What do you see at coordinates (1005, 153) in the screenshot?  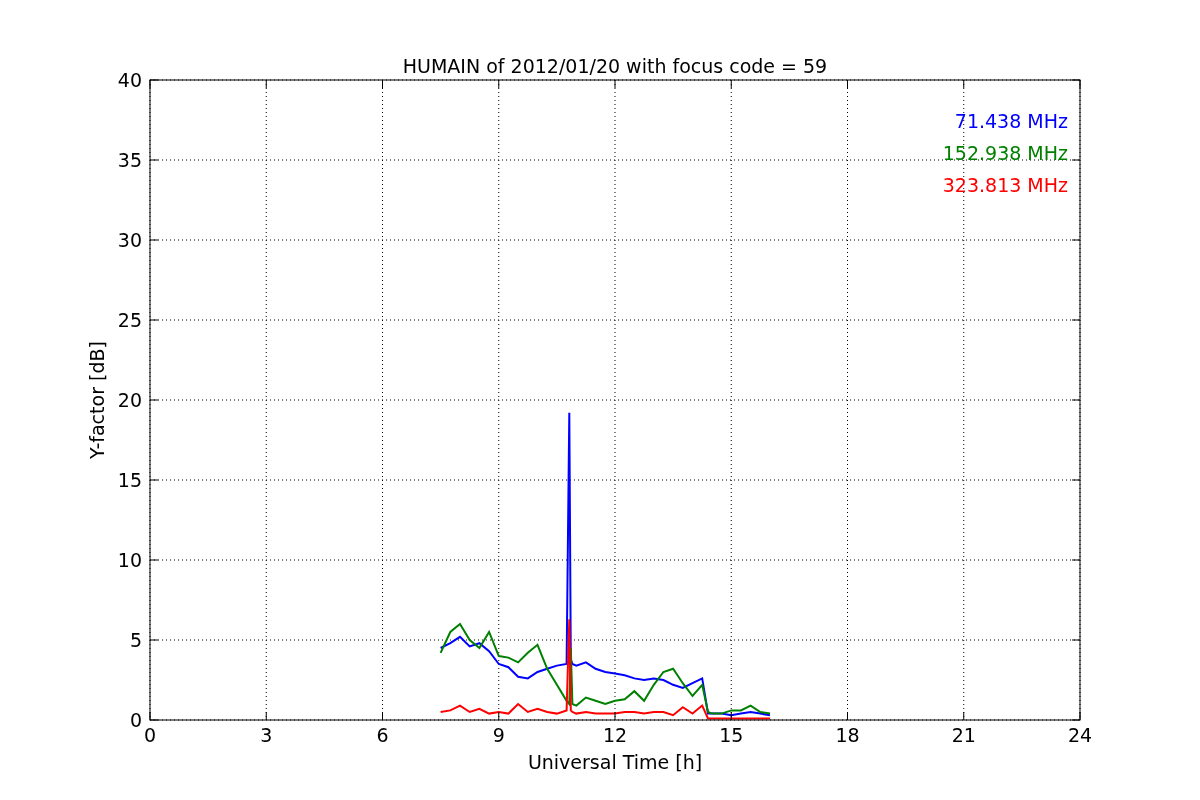 I see `legend-label: 152.938 MHz` at bounding box center [1005, 153].